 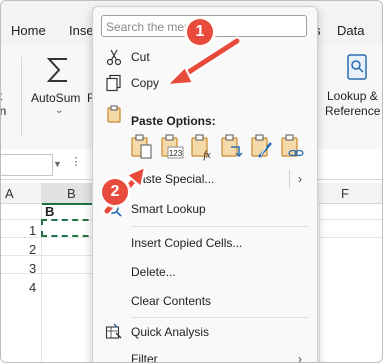 What do you see at coordinates (209, 59) in the screenshot?
I see `arrow-1-shaft` at bounding box center [209, 59].